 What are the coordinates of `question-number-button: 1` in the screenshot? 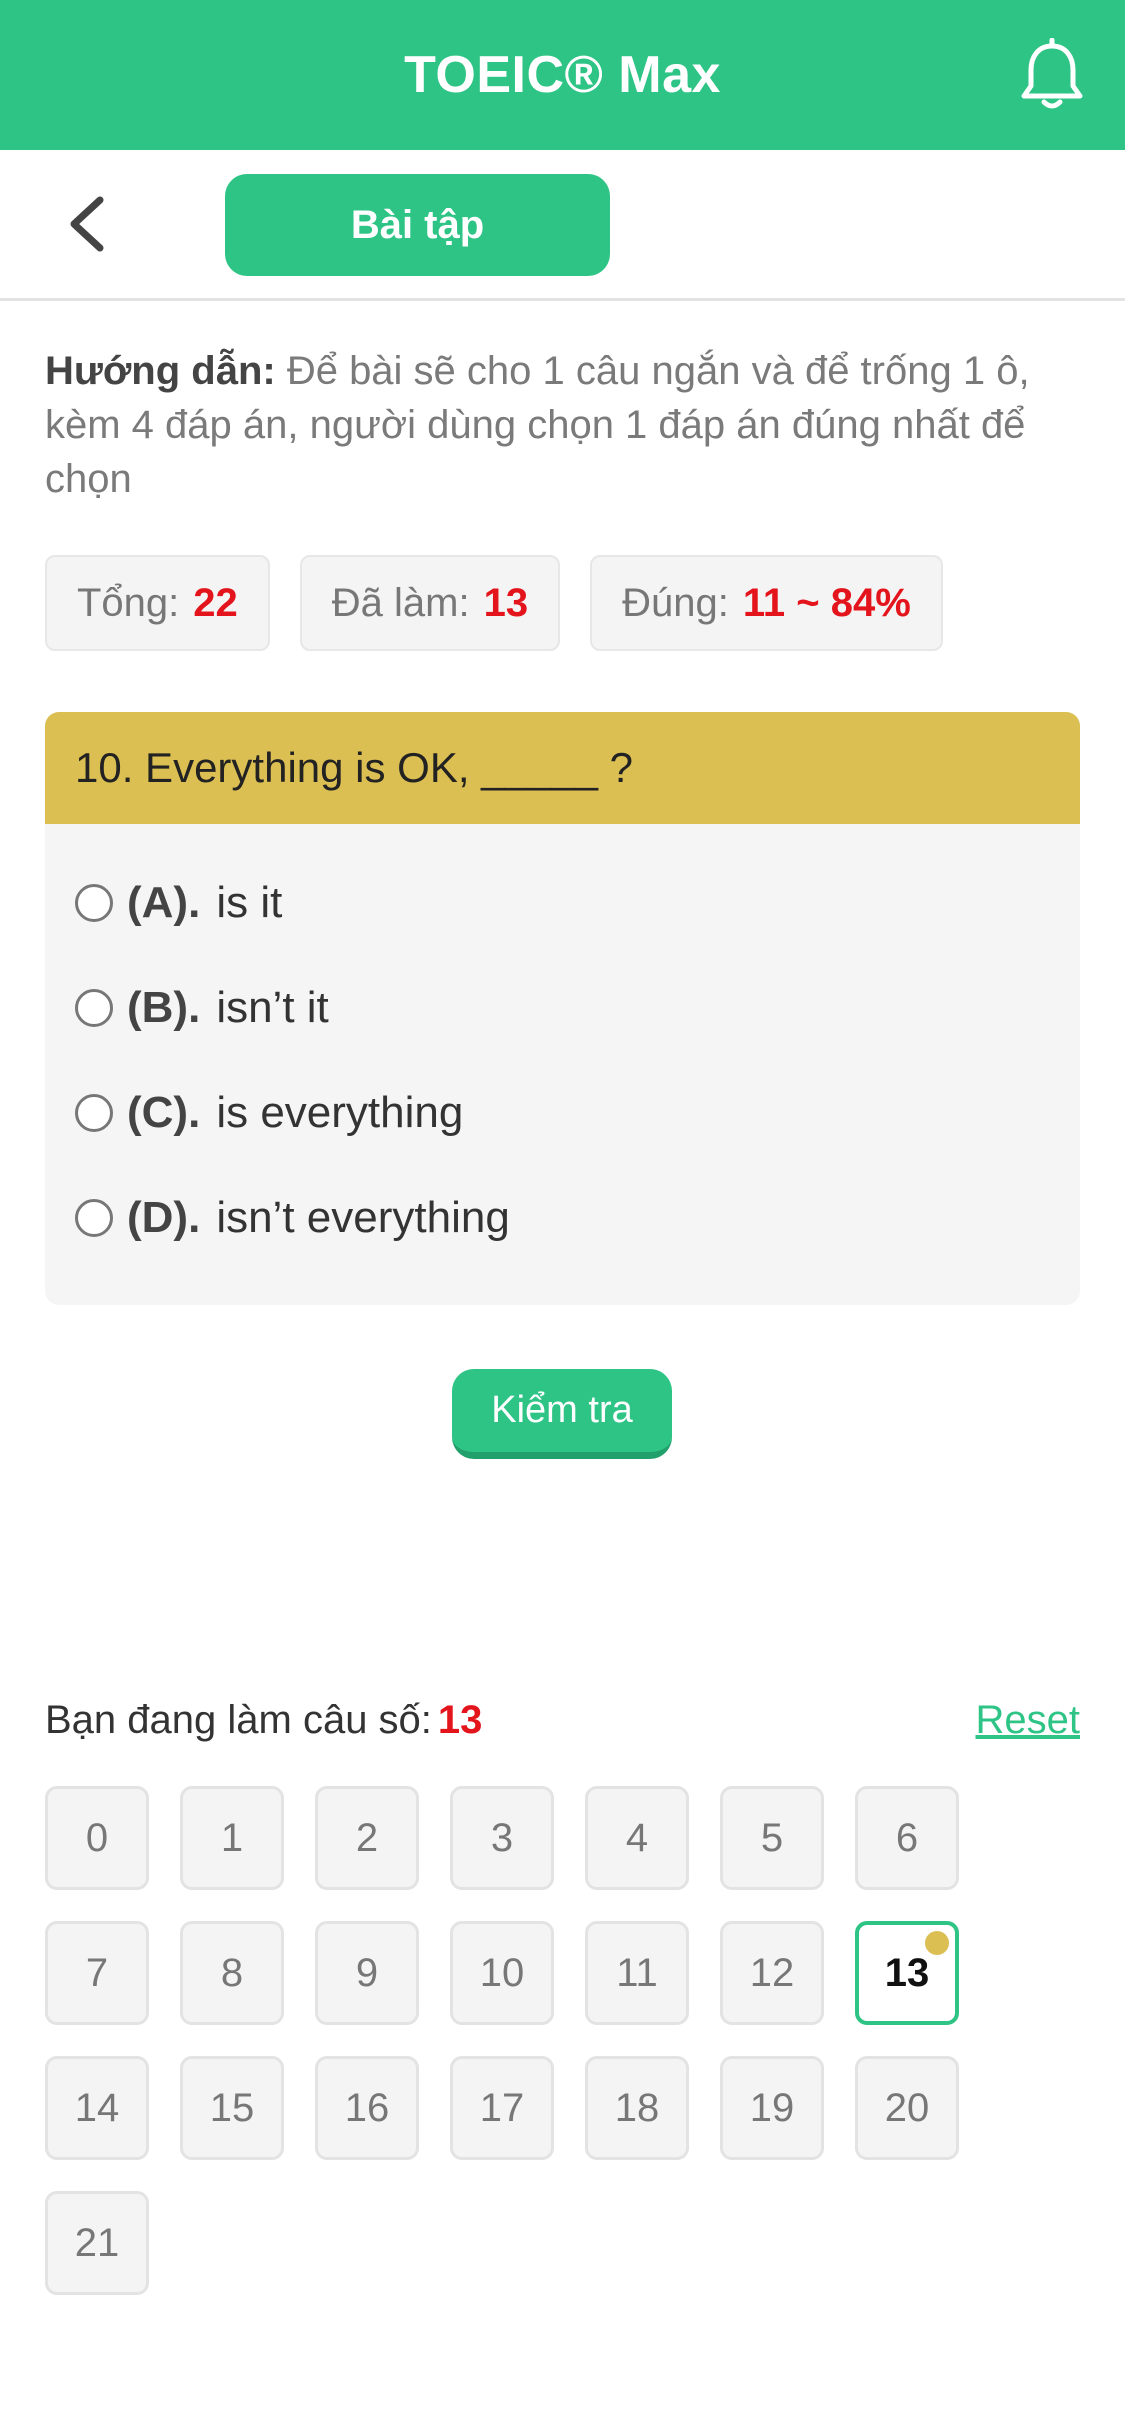 It's located at (232, 1838).